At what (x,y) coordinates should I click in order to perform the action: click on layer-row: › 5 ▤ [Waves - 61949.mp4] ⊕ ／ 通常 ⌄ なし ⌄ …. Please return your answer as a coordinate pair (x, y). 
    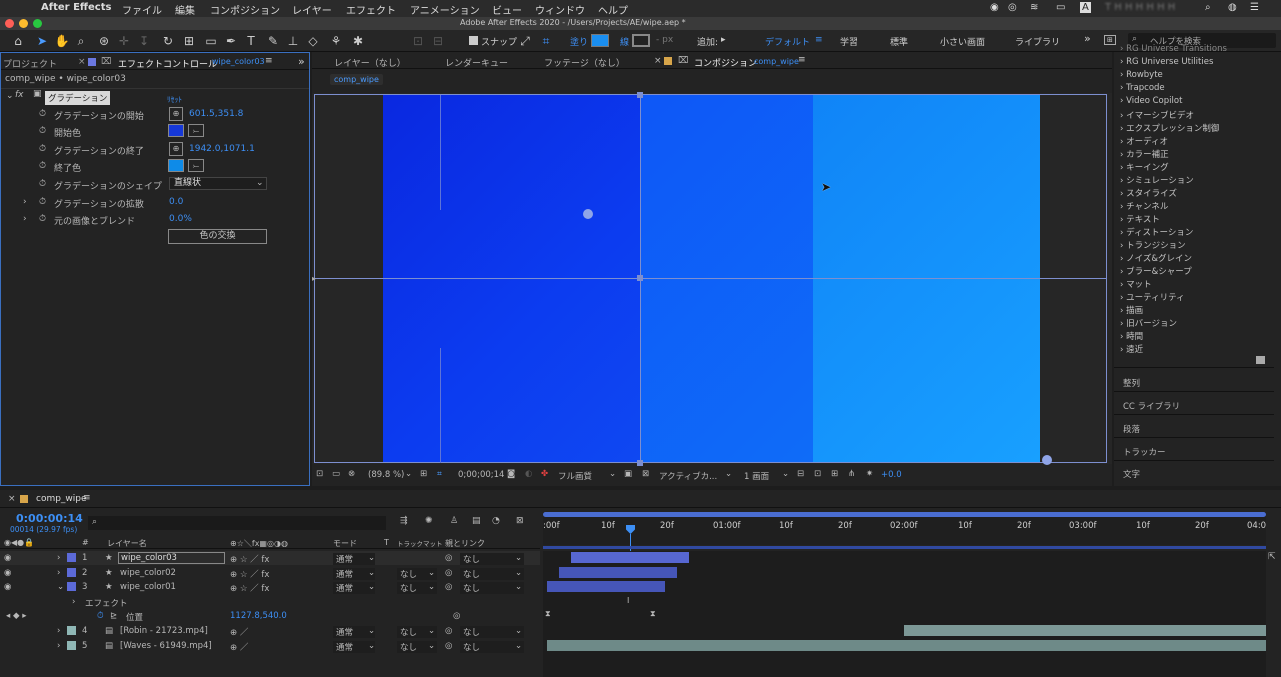
    Looking at the image, I should click on (270, 646).